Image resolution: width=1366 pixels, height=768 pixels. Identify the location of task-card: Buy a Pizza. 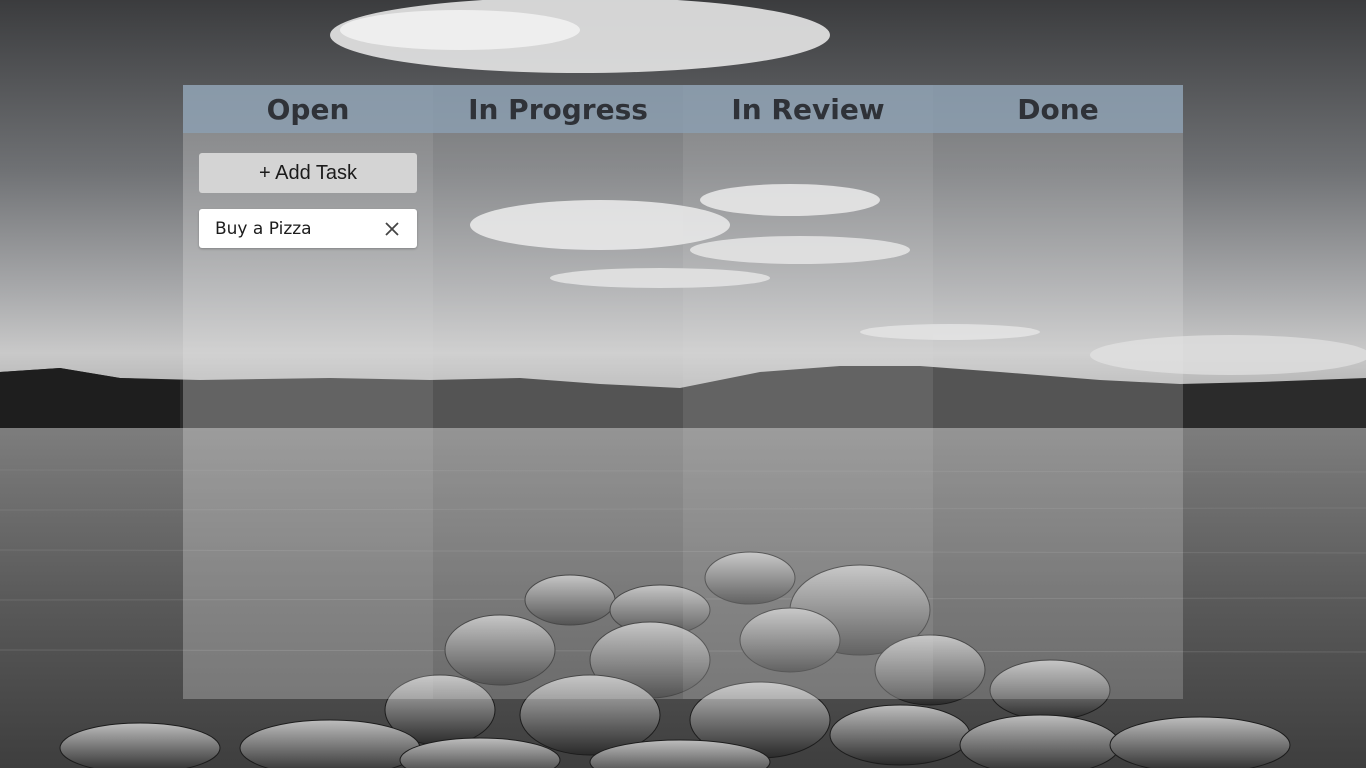
(308, 228).